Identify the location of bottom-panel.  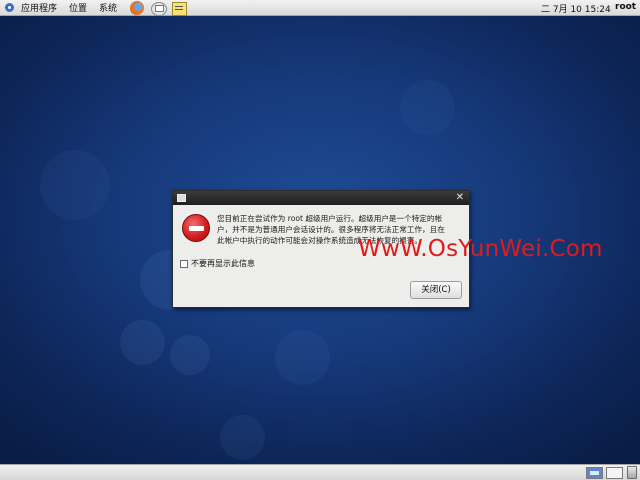
(320, 472).